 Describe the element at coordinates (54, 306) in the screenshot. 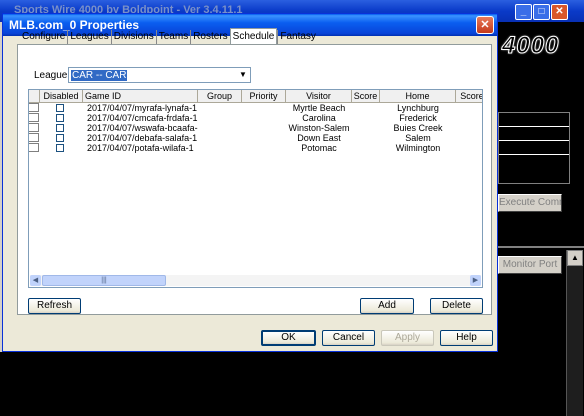

I see `refresh-button: Refresh` at that location.